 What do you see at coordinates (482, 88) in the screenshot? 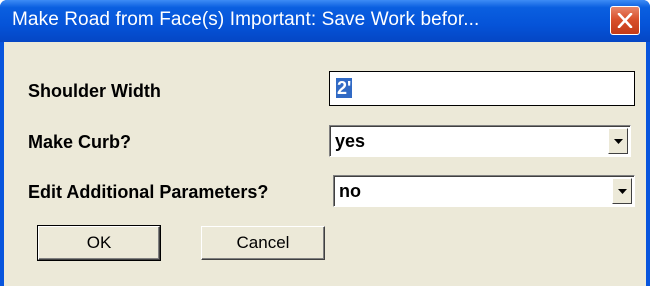
I see `shoulder-width-input: 2'` at bounding box center [482, 88].